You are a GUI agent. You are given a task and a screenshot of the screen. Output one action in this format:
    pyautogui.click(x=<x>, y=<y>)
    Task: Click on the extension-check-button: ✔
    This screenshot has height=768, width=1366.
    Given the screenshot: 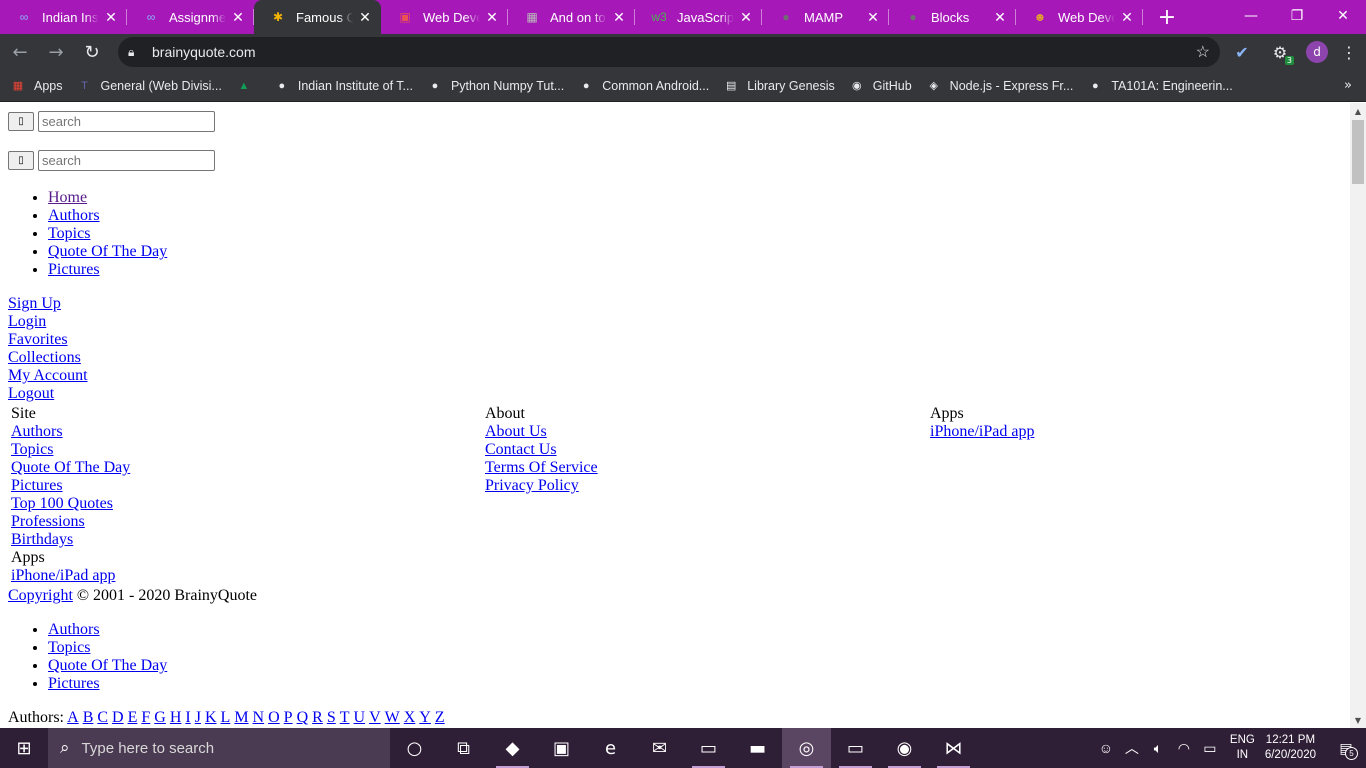 What is the action you would take?
    pyautogui.click(x=1242, y=52)
    